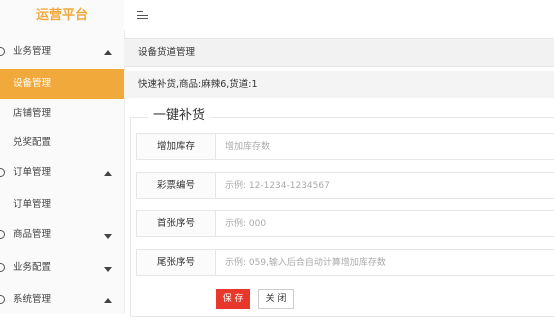  What do you see at coordinates (62, 173) in the screenshot?
I see `sidebar-group-orders: 订单管理` at bounding box center [62, 173].